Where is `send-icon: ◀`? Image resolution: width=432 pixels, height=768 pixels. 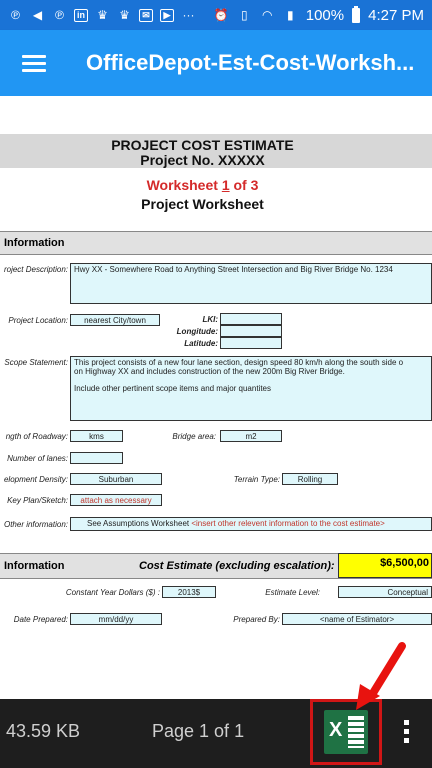 send-icon: ◀ is located at coordinates (37, 15).